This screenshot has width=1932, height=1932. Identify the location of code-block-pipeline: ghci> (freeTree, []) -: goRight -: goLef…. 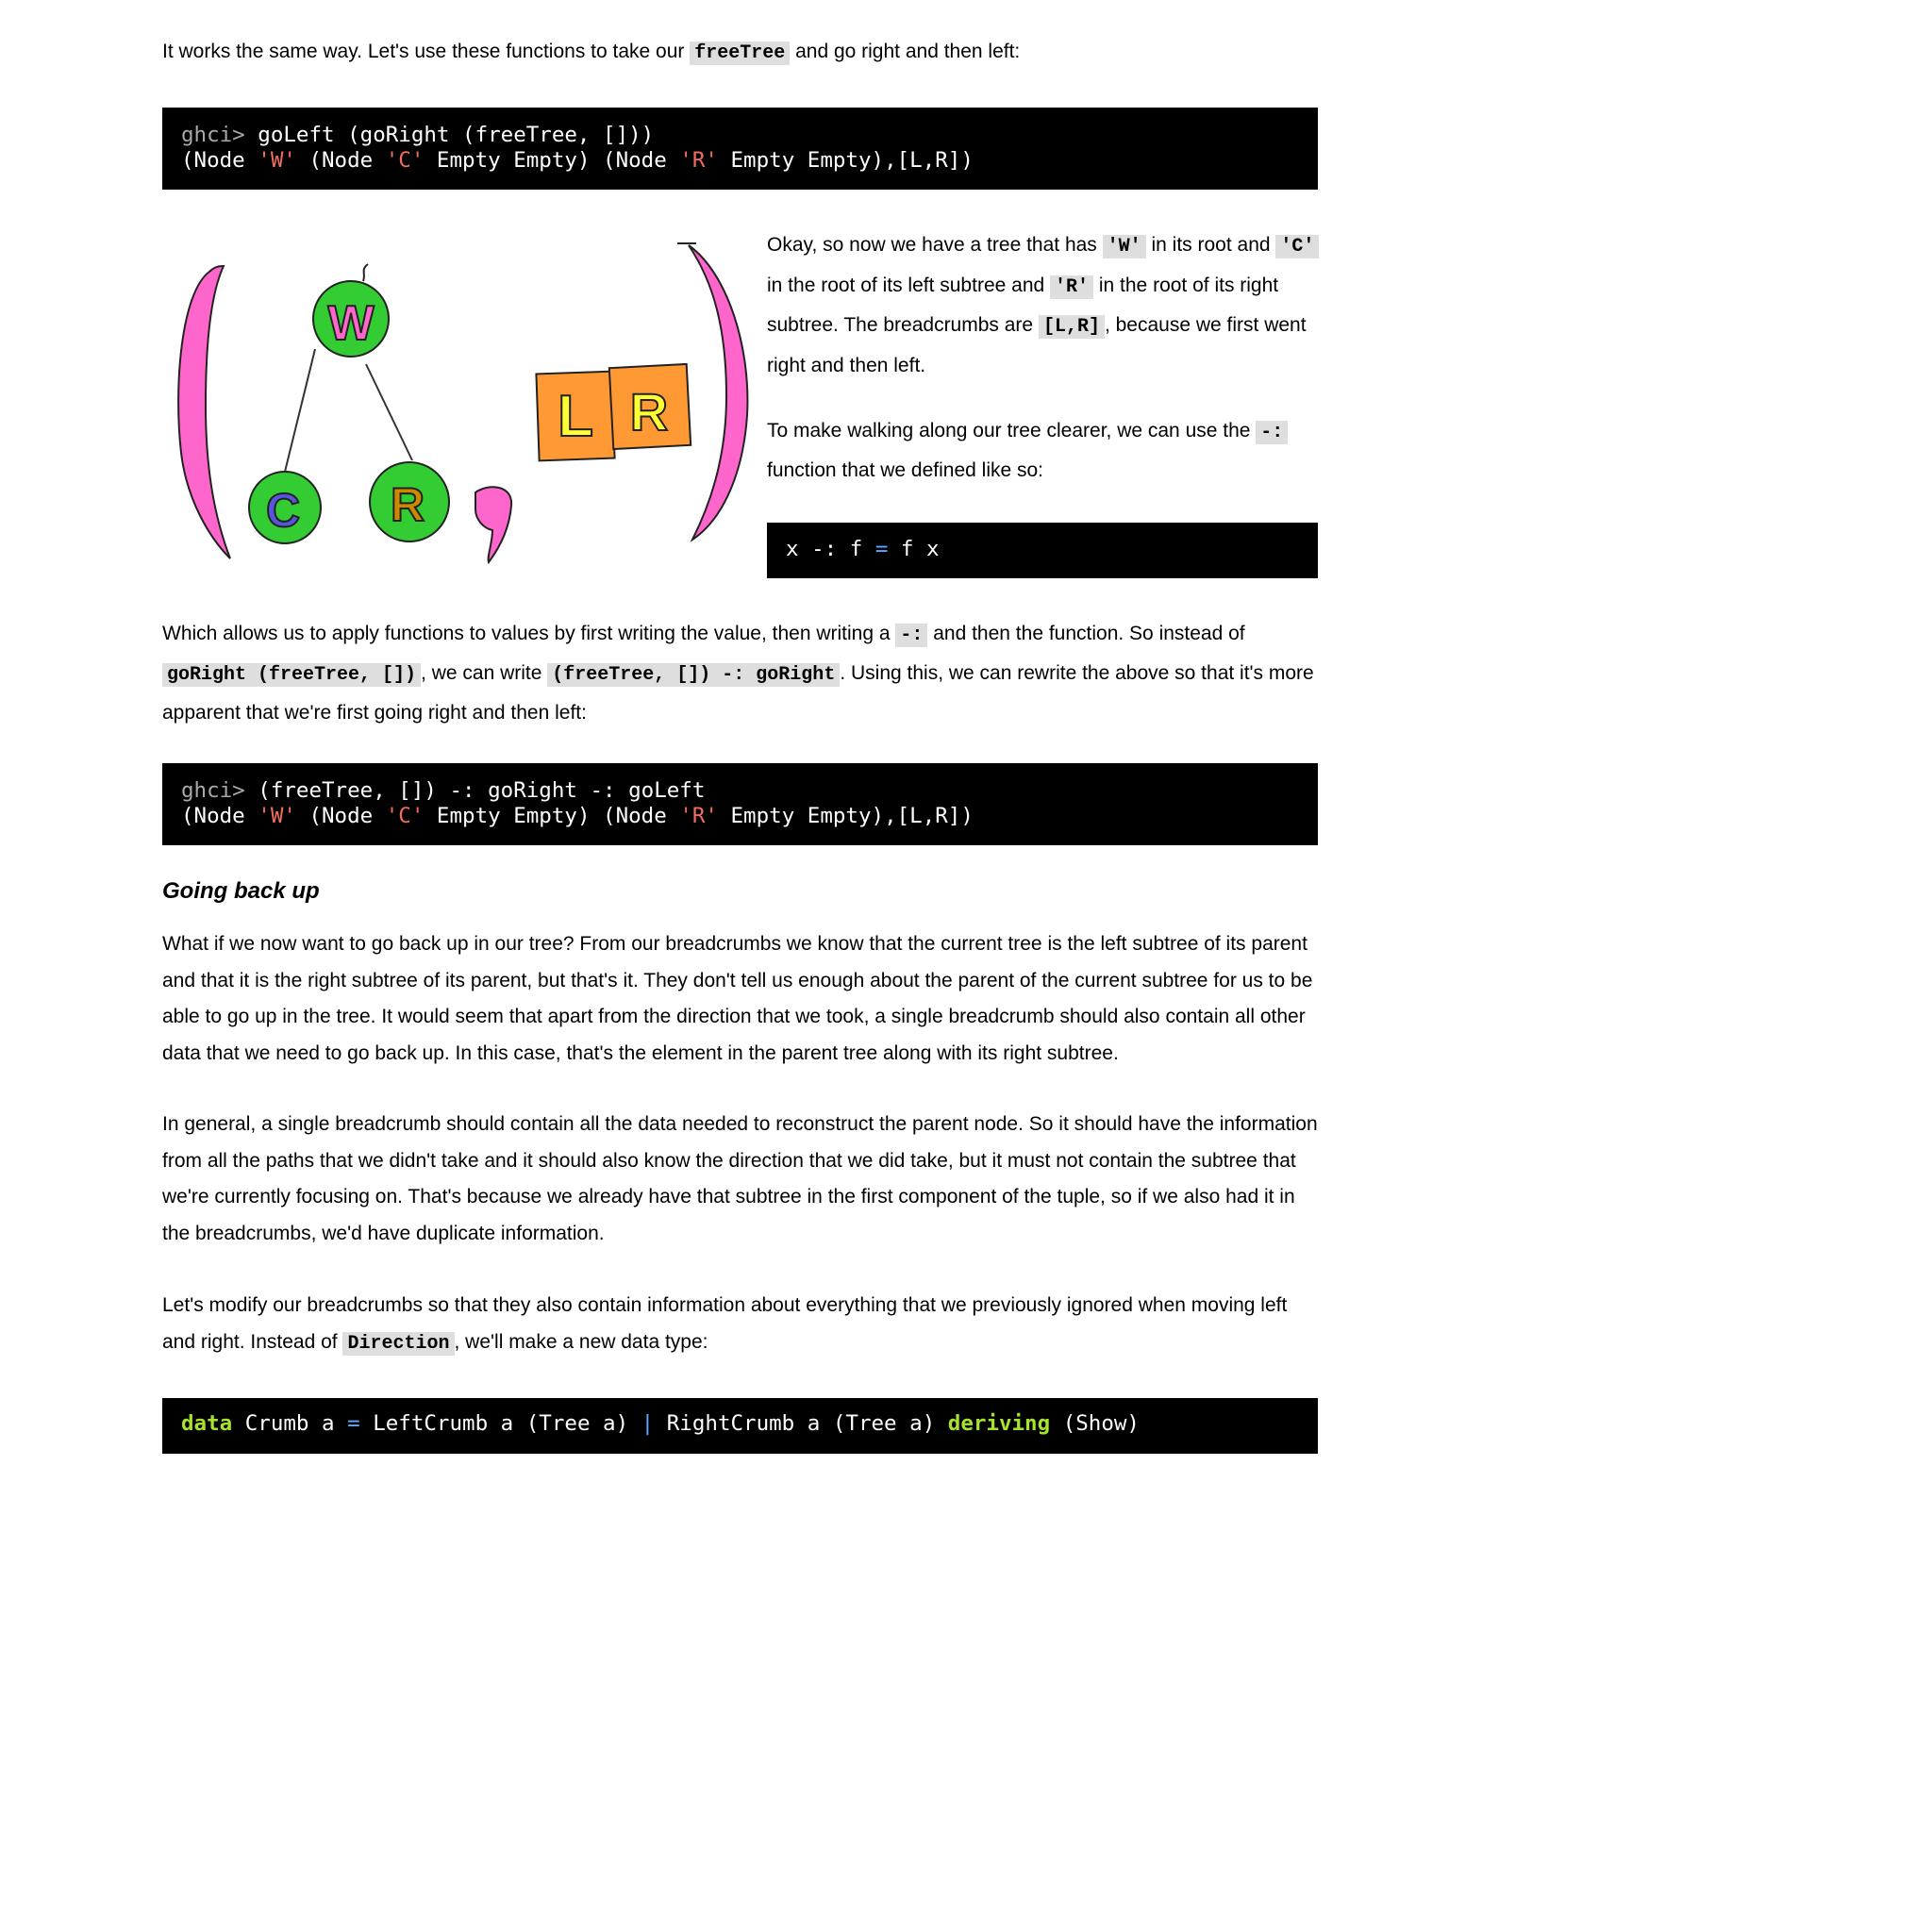
(740, 804).